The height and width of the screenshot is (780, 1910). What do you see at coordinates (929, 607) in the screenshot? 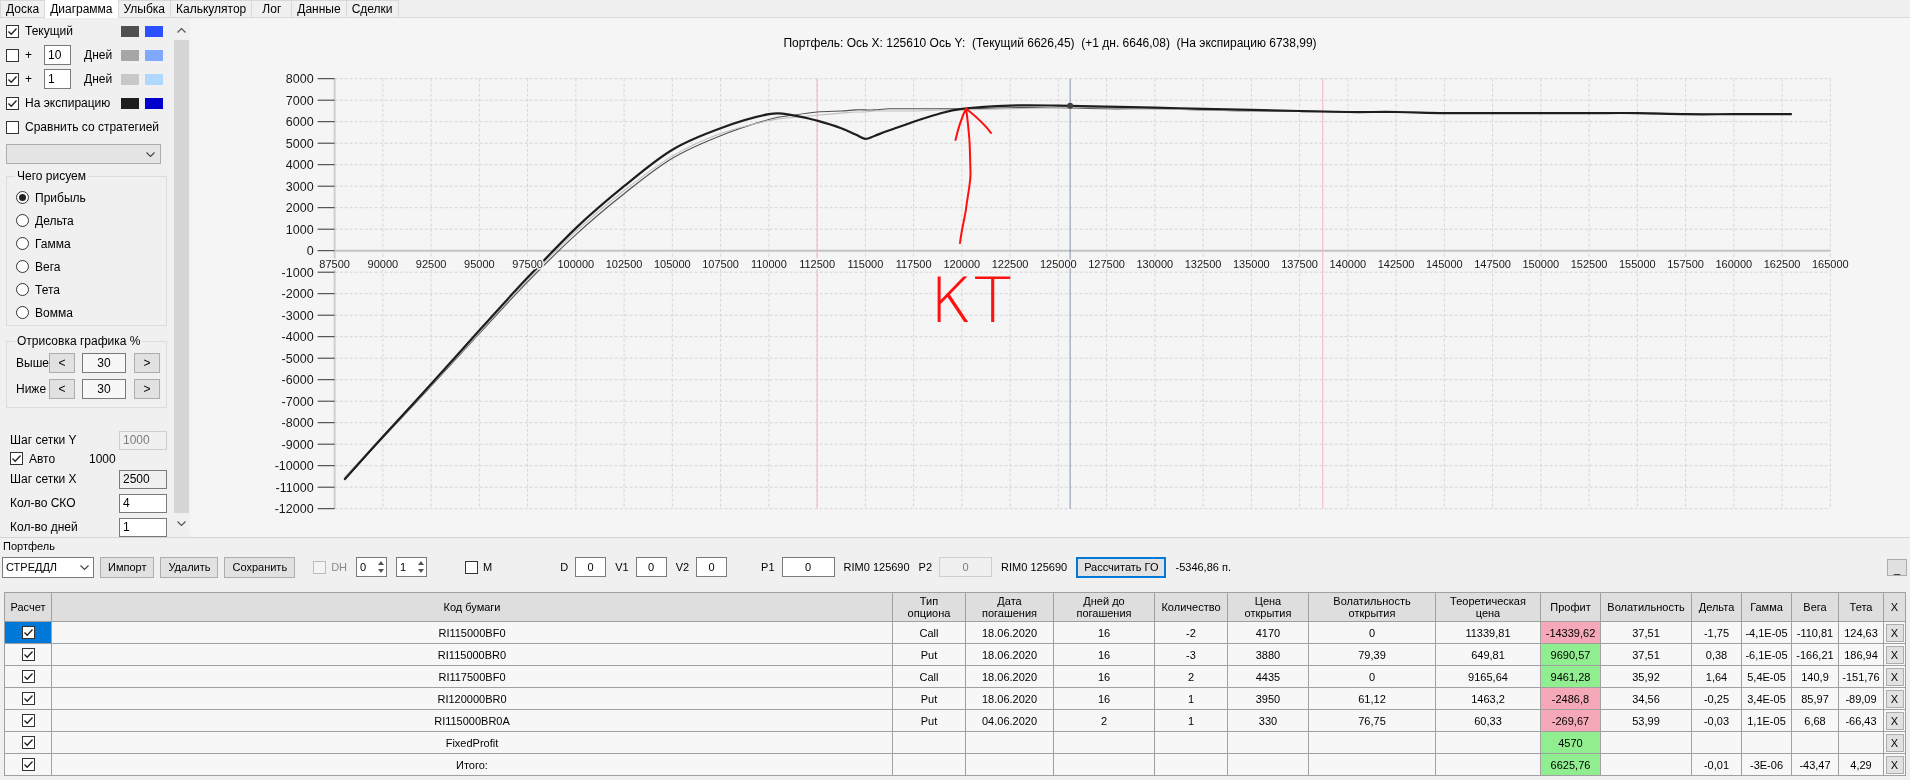
I see `column-header: Тип опциона` at bounding box center [929, 607].